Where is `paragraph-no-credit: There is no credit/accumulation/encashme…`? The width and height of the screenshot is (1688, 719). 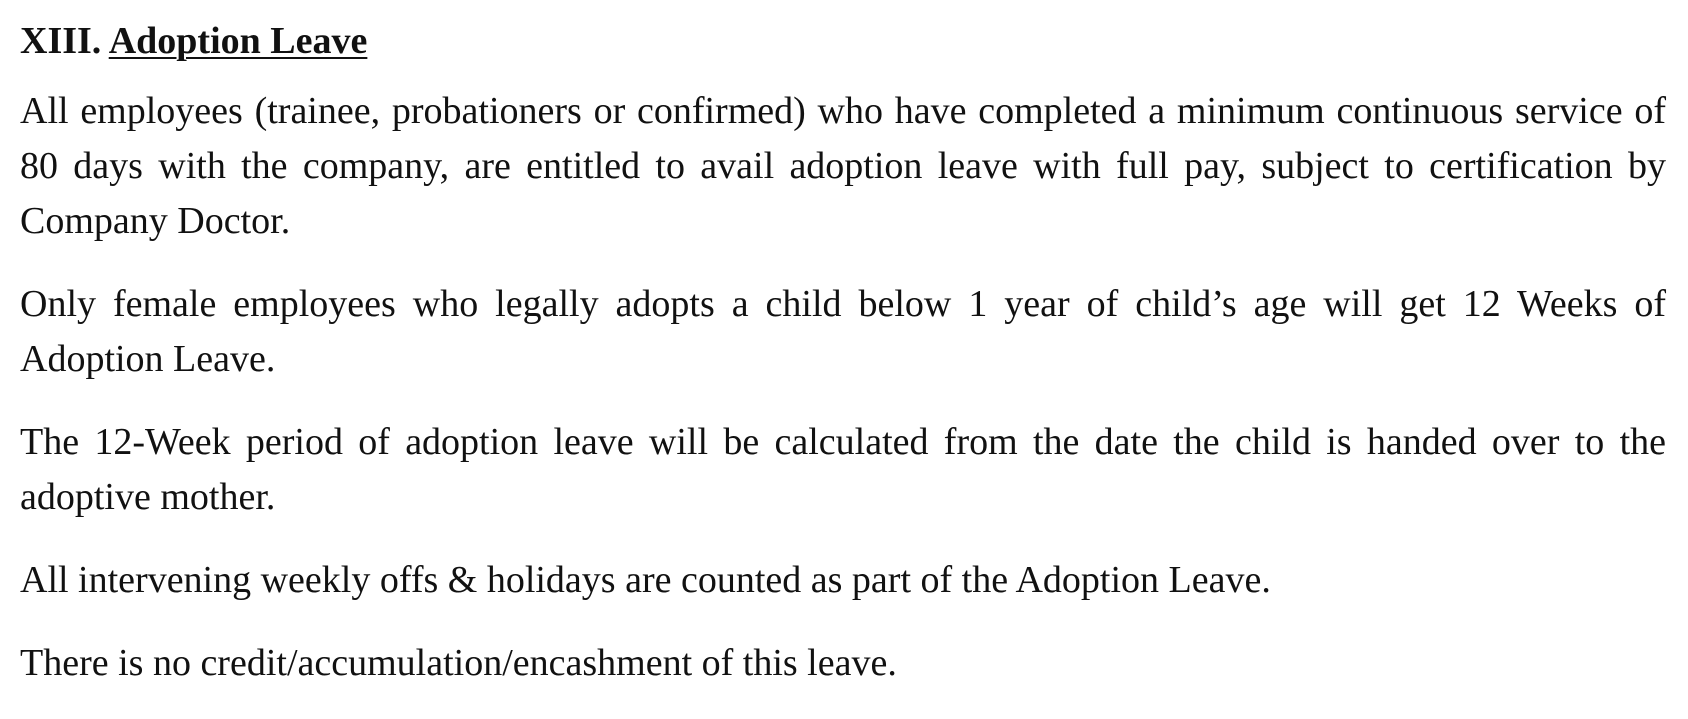
paragraph-no-credit: There is no credit/accumulation/encashme… is located at coordinates (458, 663).